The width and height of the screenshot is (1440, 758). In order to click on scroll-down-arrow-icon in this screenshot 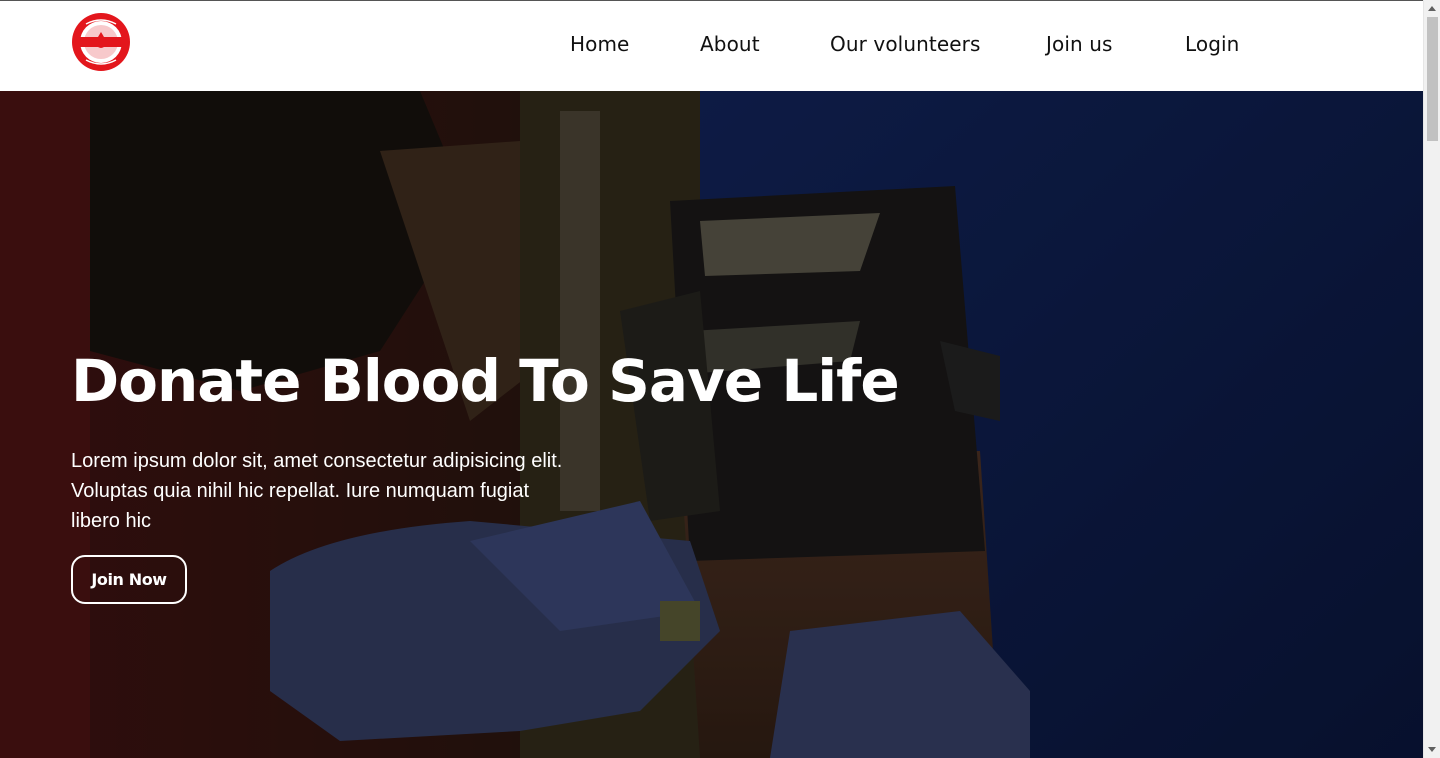, I will do `click(1432, 749)`.